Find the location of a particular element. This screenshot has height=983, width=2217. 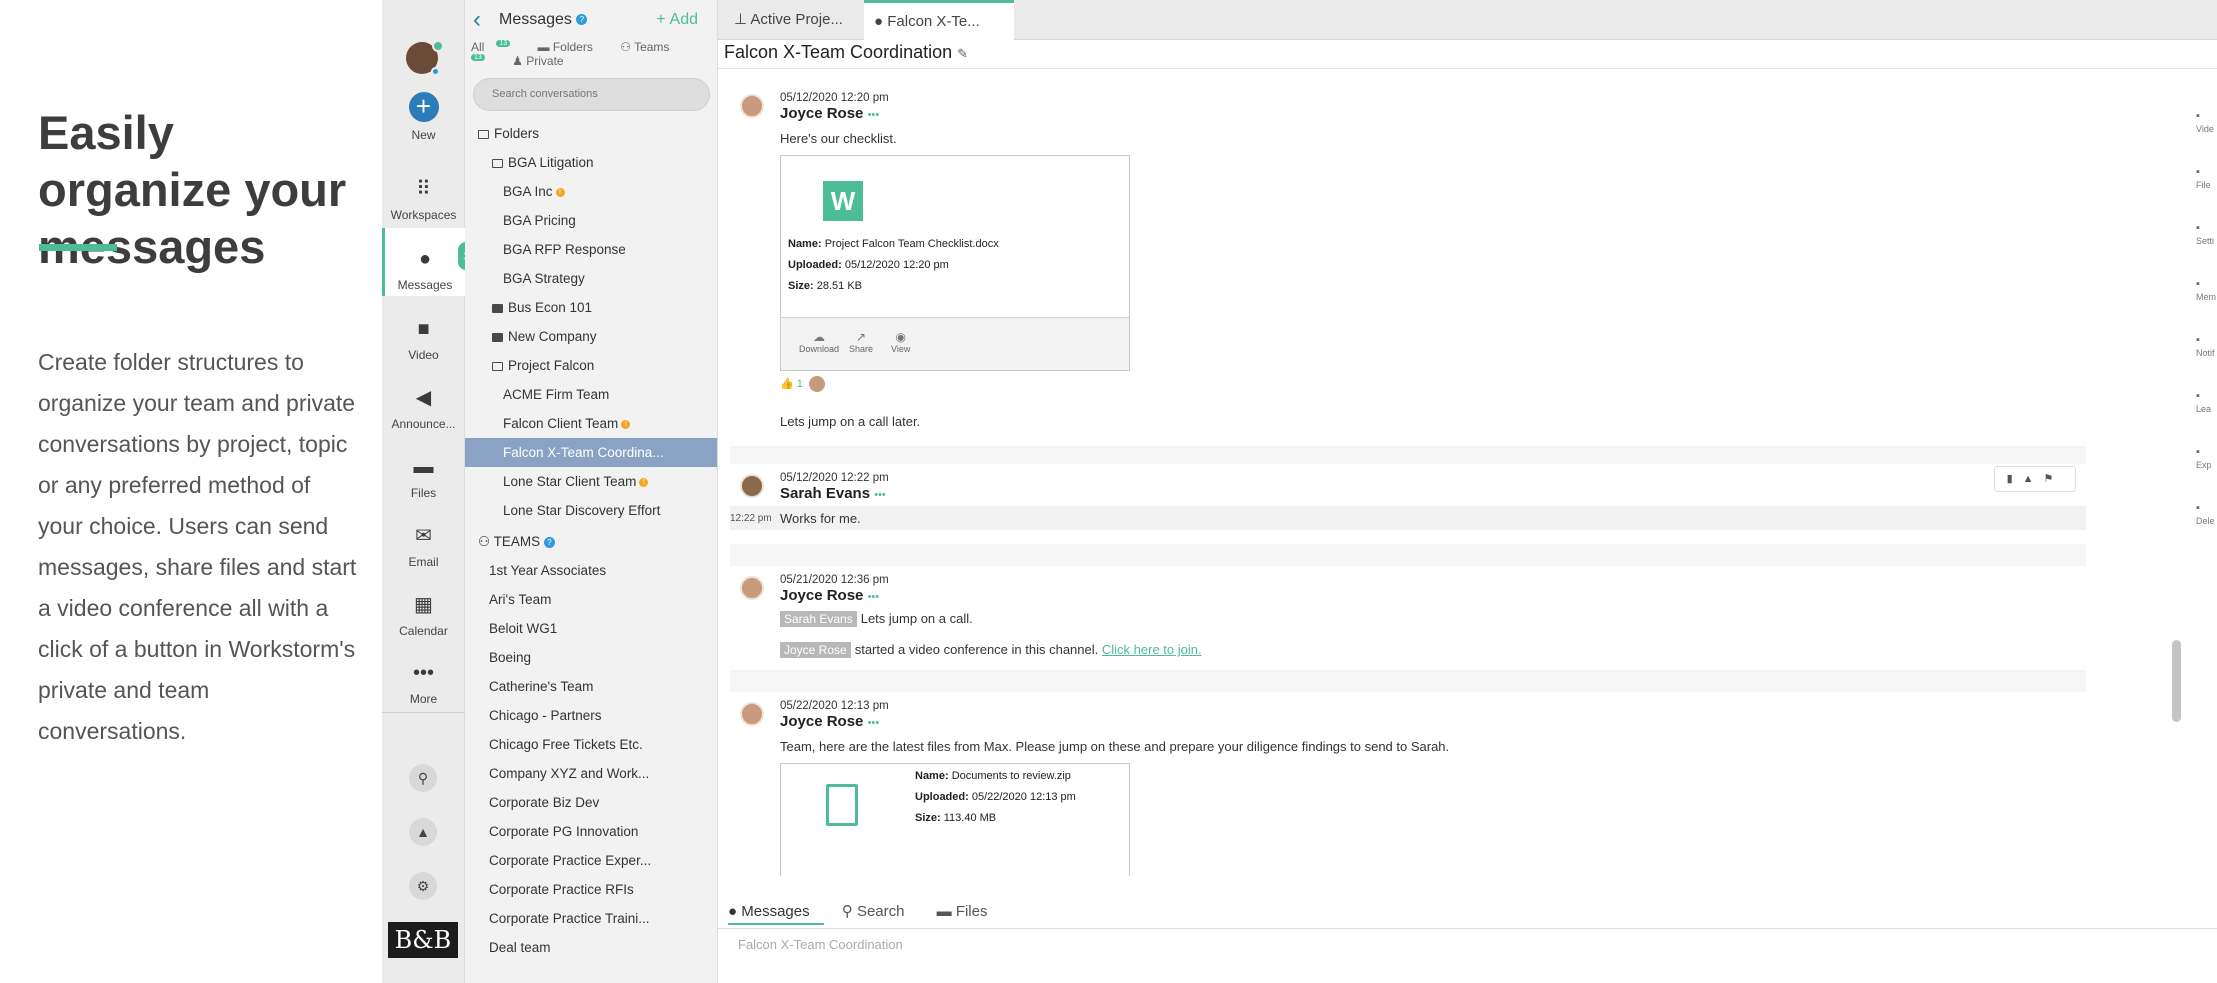

right-sidebar-item: ▪ Notif is located at coordinates (2206, 362).